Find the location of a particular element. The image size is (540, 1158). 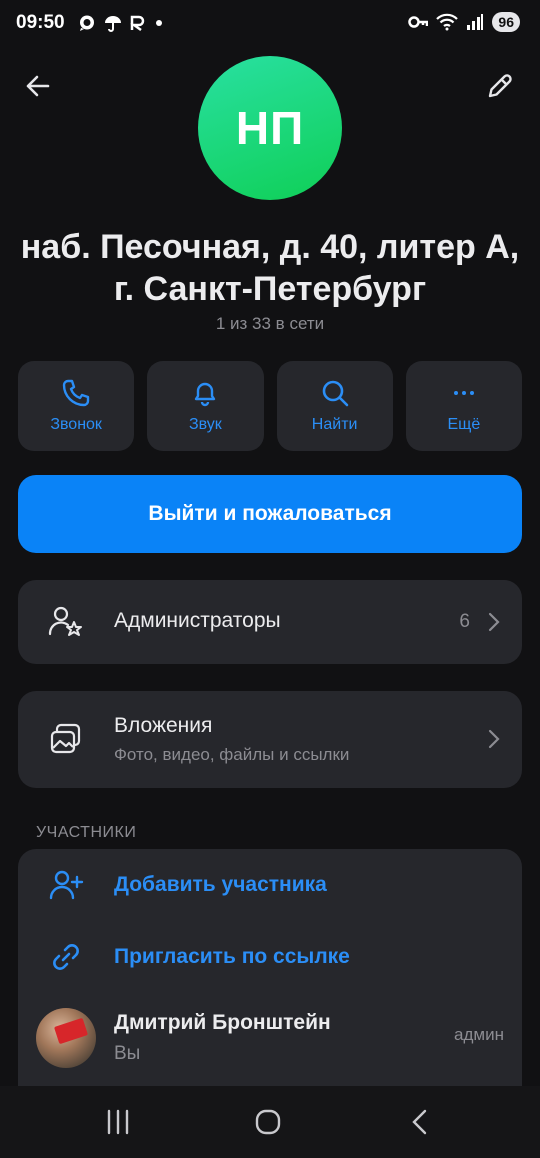

chat-avatar: НП is located at coordinates (270, 128).